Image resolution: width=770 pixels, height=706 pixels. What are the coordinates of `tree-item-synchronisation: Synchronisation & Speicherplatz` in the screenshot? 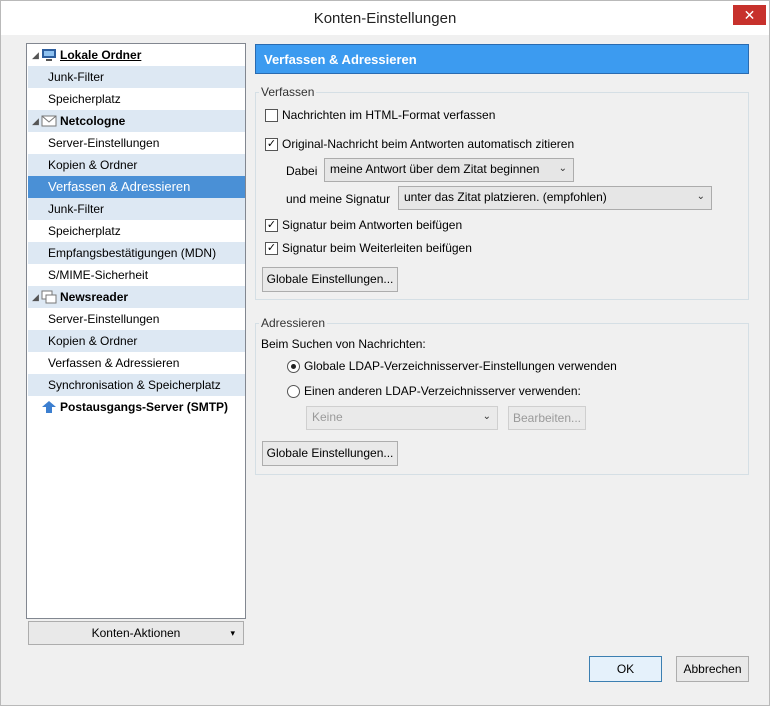 It's located at (136, 385).